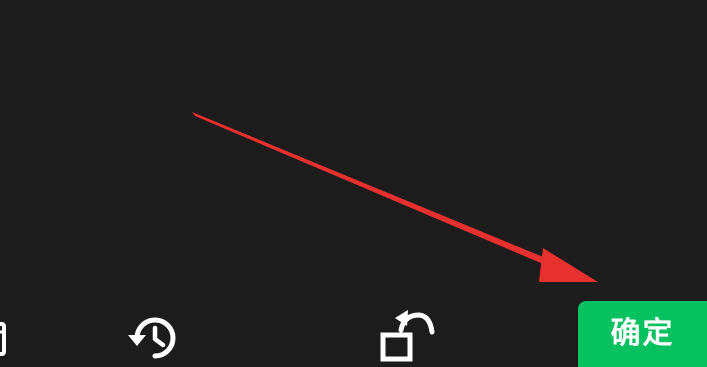 This screenshot has width=707, height=367. What do you see at coordinates (642, 334) in the screenshot?
I see `confirm-button: 确定` at bounding box center [642, 334].